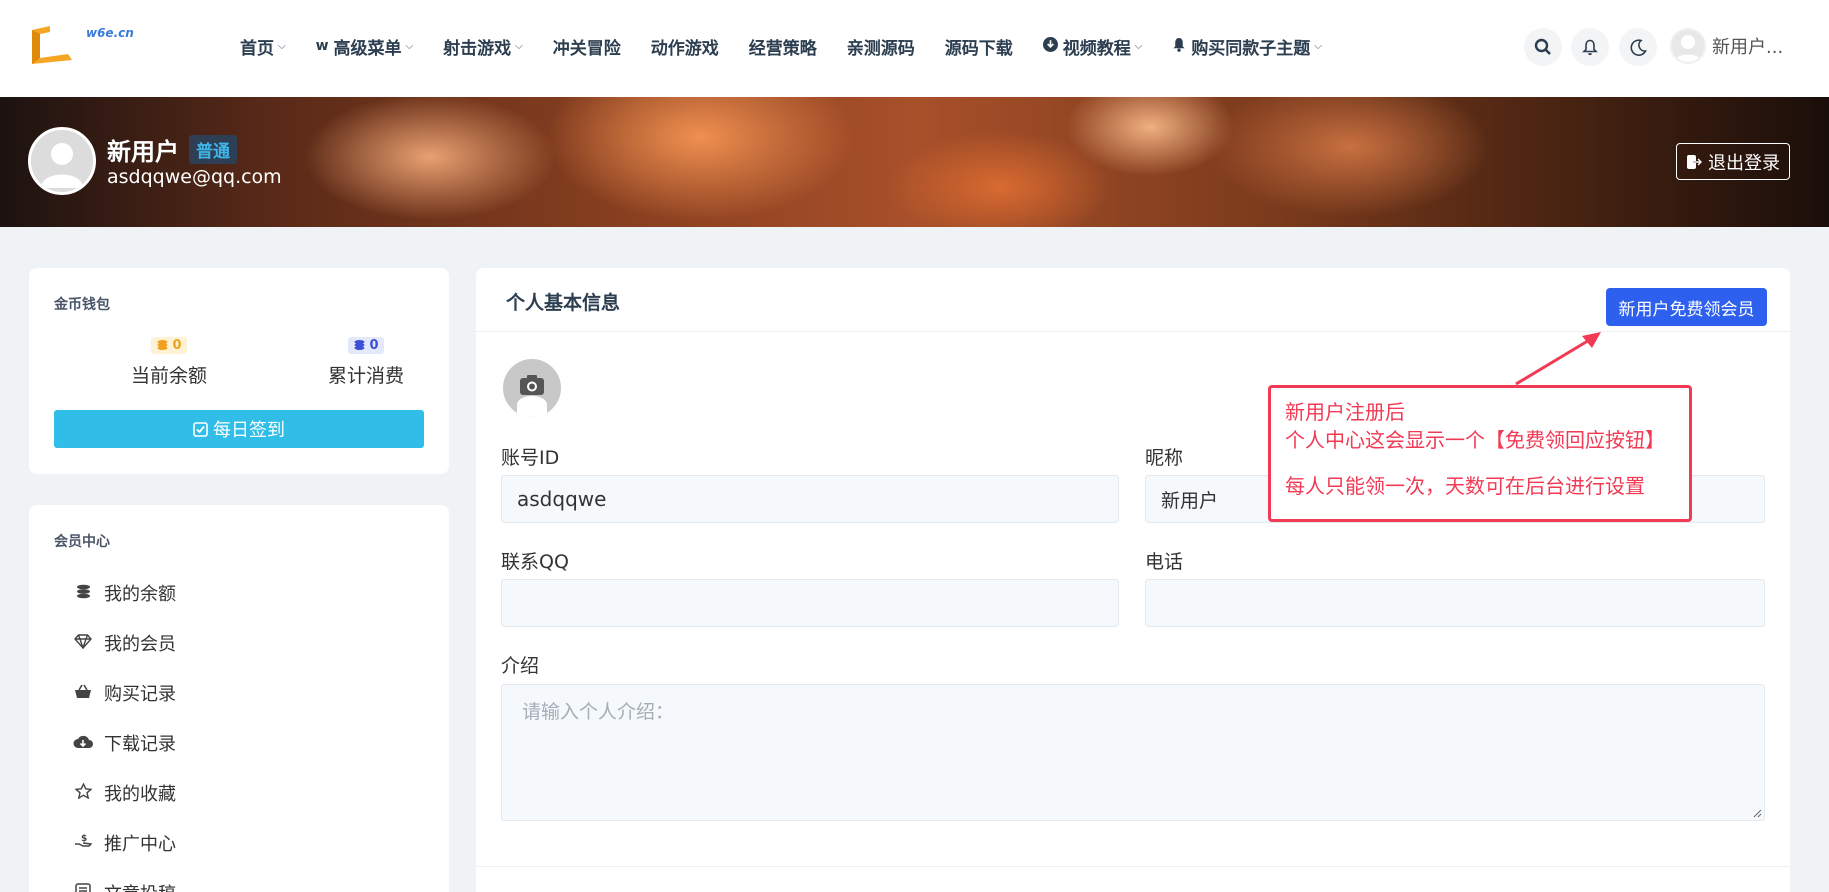 The image size is (1829, 892). I want to click on sign-out-icon, so click(1695, 161).